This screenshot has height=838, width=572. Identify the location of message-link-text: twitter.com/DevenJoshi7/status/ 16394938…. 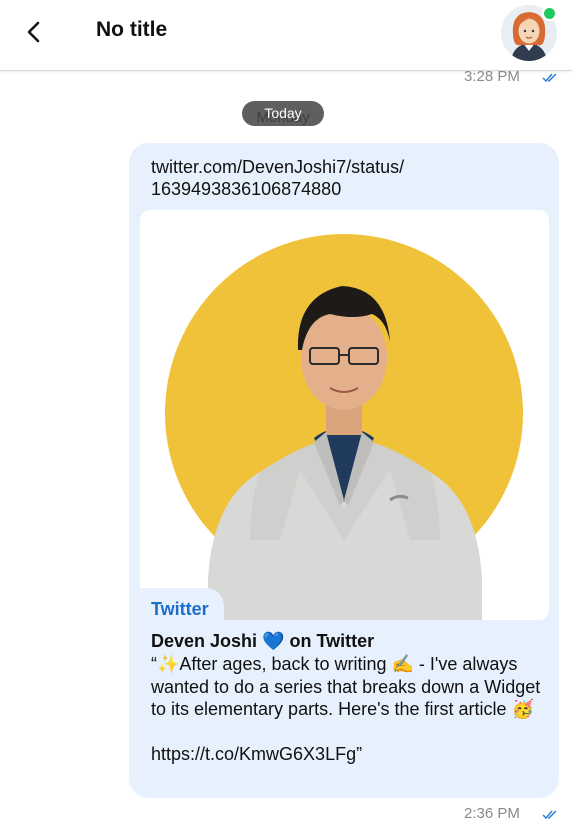
(277, 178).